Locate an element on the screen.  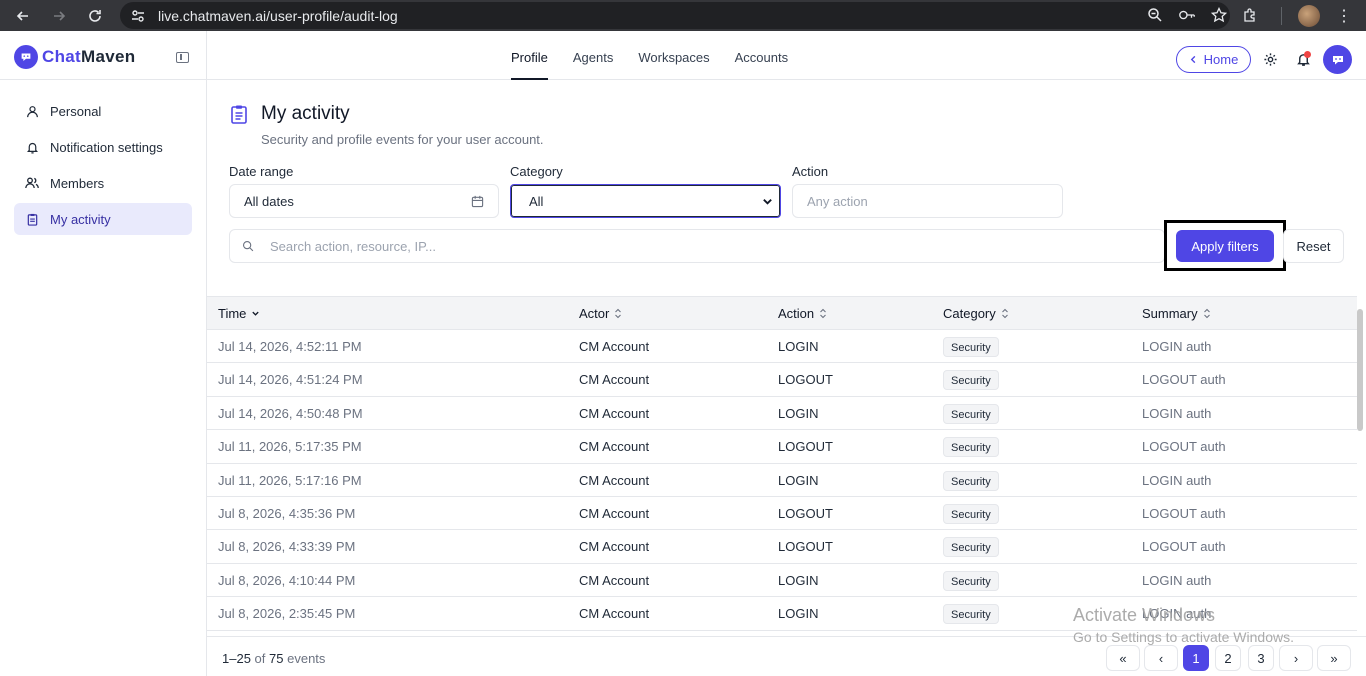
cell-time: Jul 8, 2026, 4:10:44 PM is located at coordinates (287, 580).